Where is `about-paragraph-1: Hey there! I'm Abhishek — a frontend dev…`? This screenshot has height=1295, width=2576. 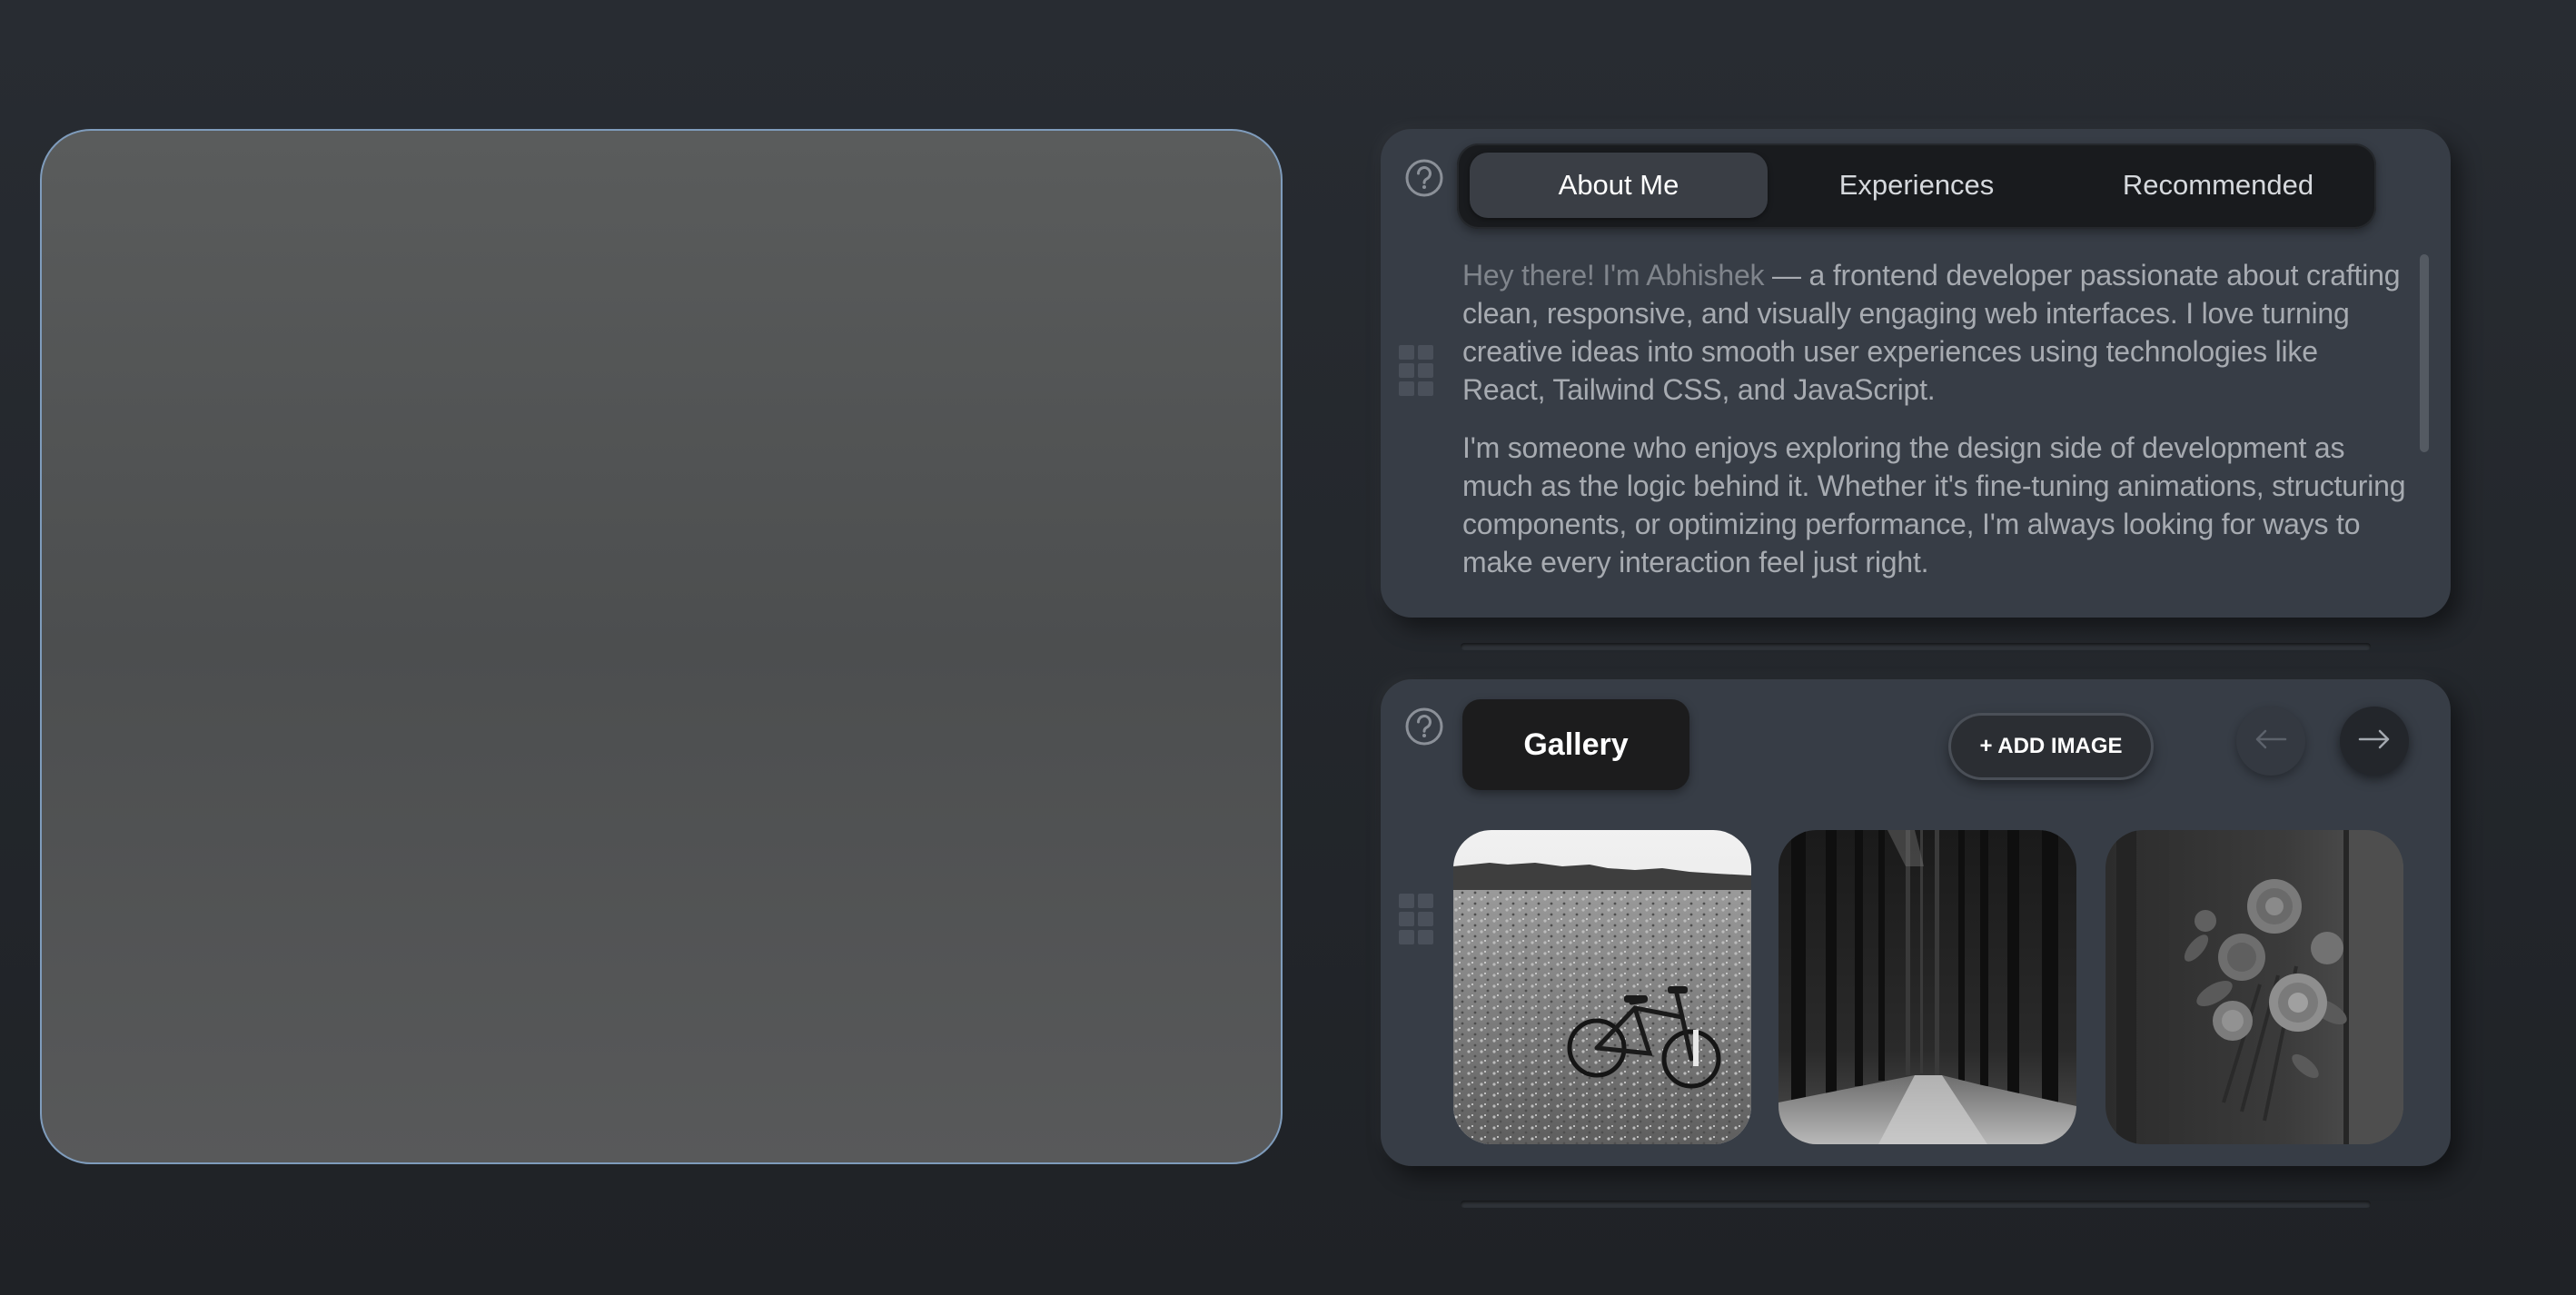
about-paragraph-1: Hey there! I'm Abhishek — a frontend dev… is located at coordinates (1934, 332).